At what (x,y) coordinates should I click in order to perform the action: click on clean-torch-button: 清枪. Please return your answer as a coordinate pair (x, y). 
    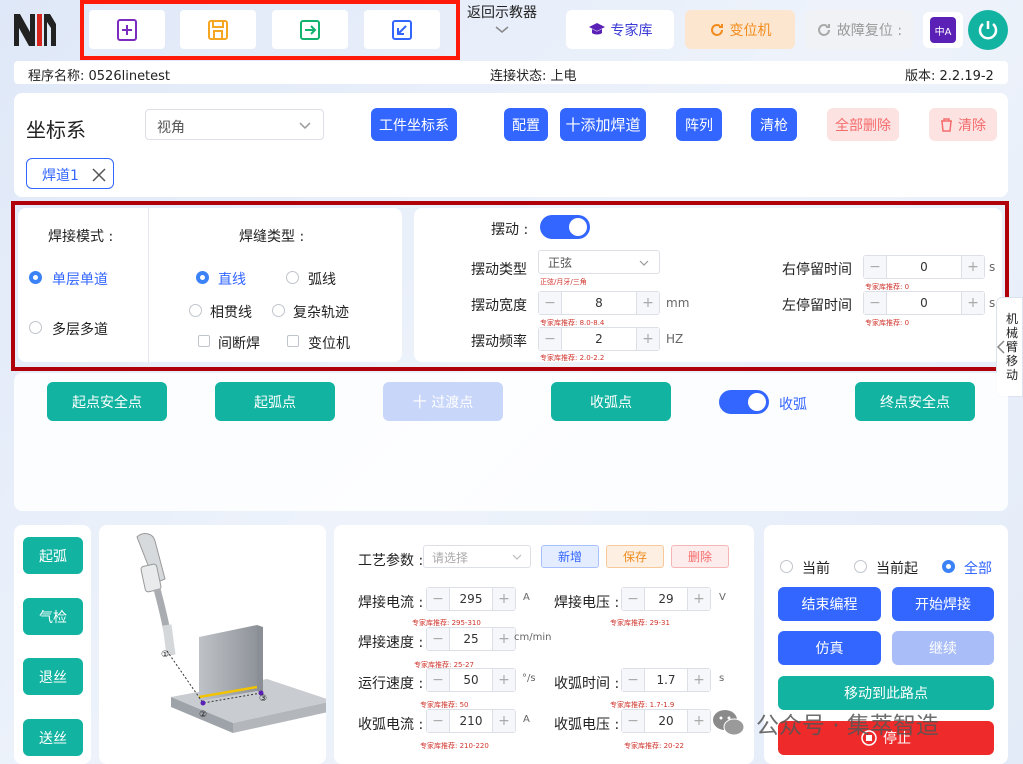
    Looking at the image, I should click on (774, 124).